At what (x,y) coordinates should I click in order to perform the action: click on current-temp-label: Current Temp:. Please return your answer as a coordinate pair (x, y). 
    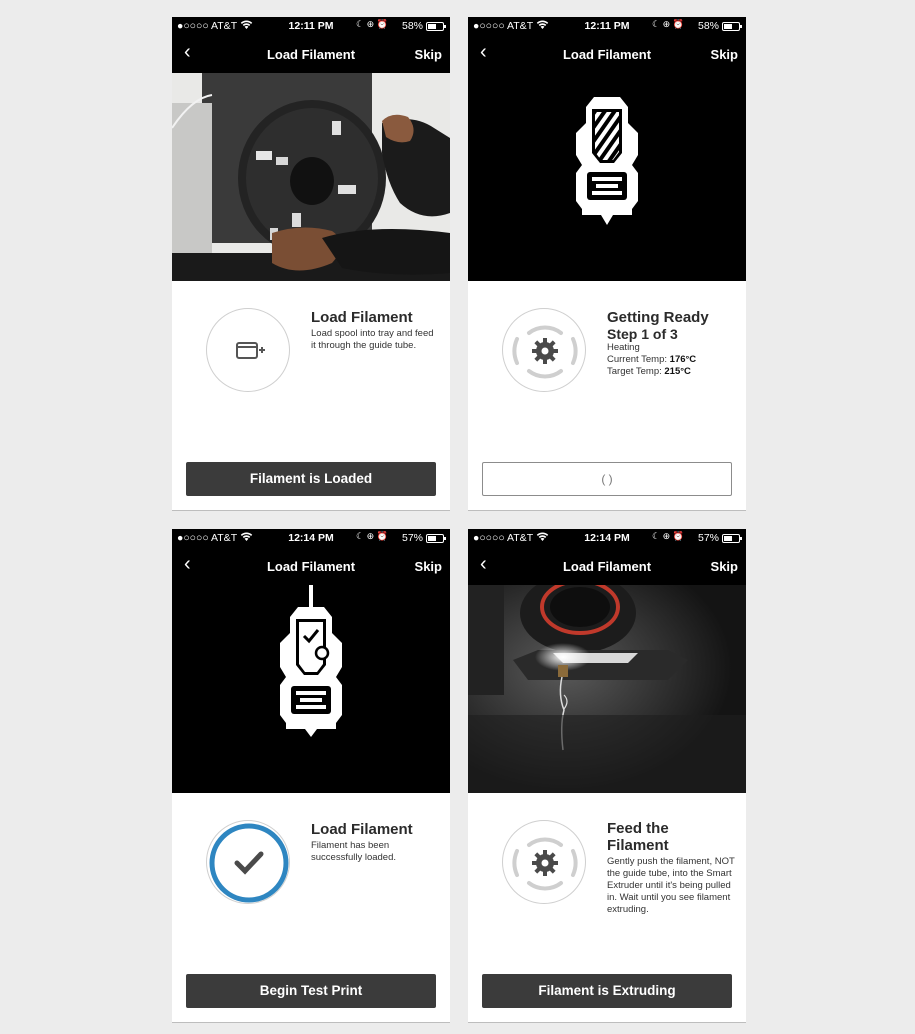
    Looking at the image, I should click on (637, 359).